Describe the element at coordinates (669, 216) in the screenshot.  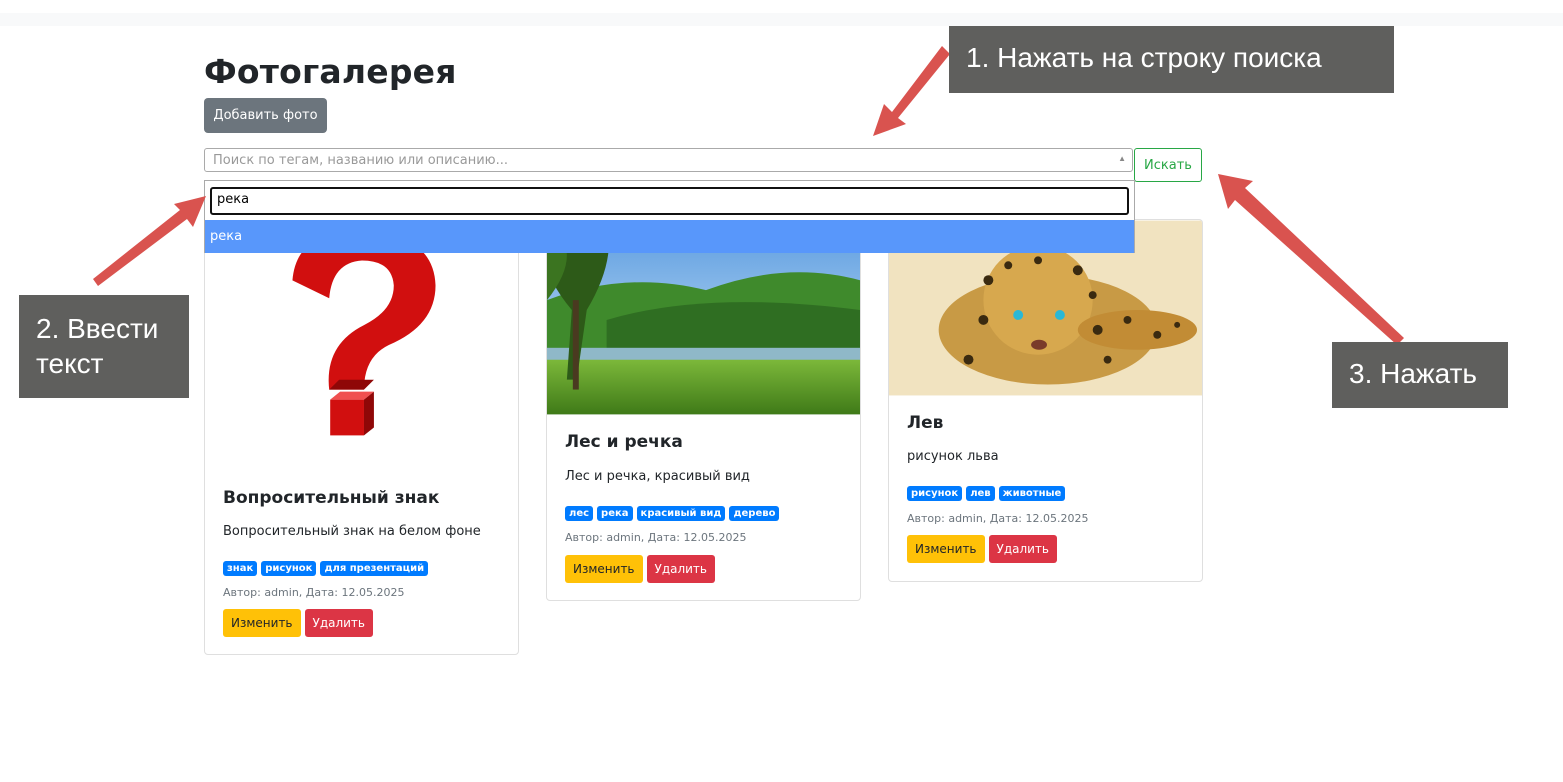
I see `search-dropdown: река река` at that location.